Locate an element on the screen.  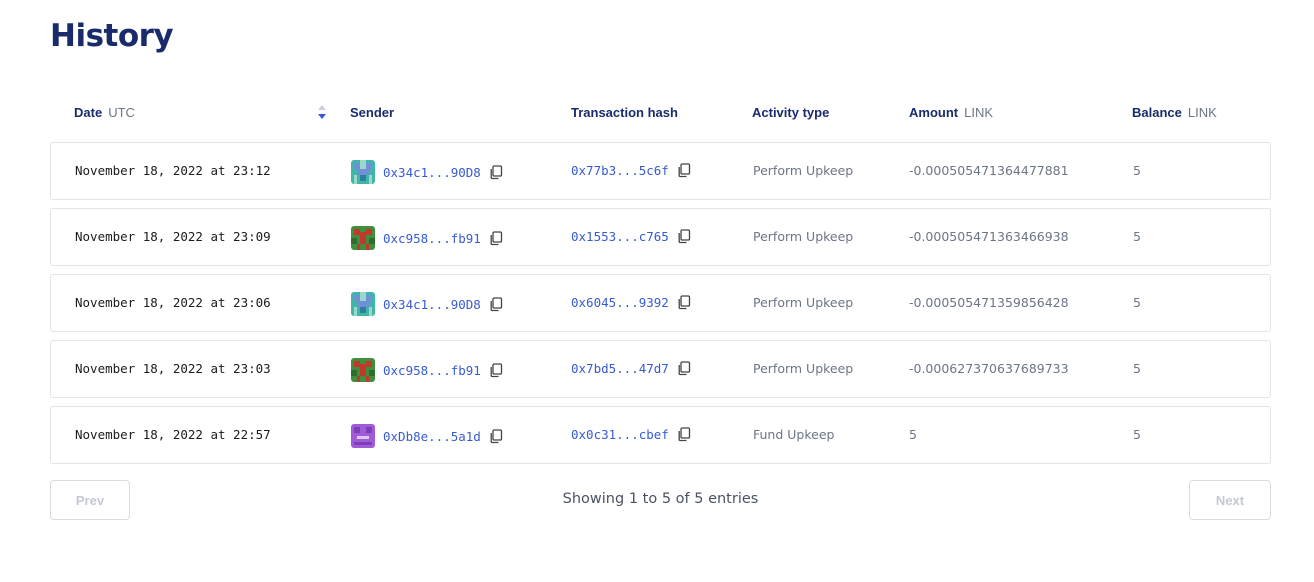
row-hash: 0x7bd5...47d7 is located at coordinates (631, 368).